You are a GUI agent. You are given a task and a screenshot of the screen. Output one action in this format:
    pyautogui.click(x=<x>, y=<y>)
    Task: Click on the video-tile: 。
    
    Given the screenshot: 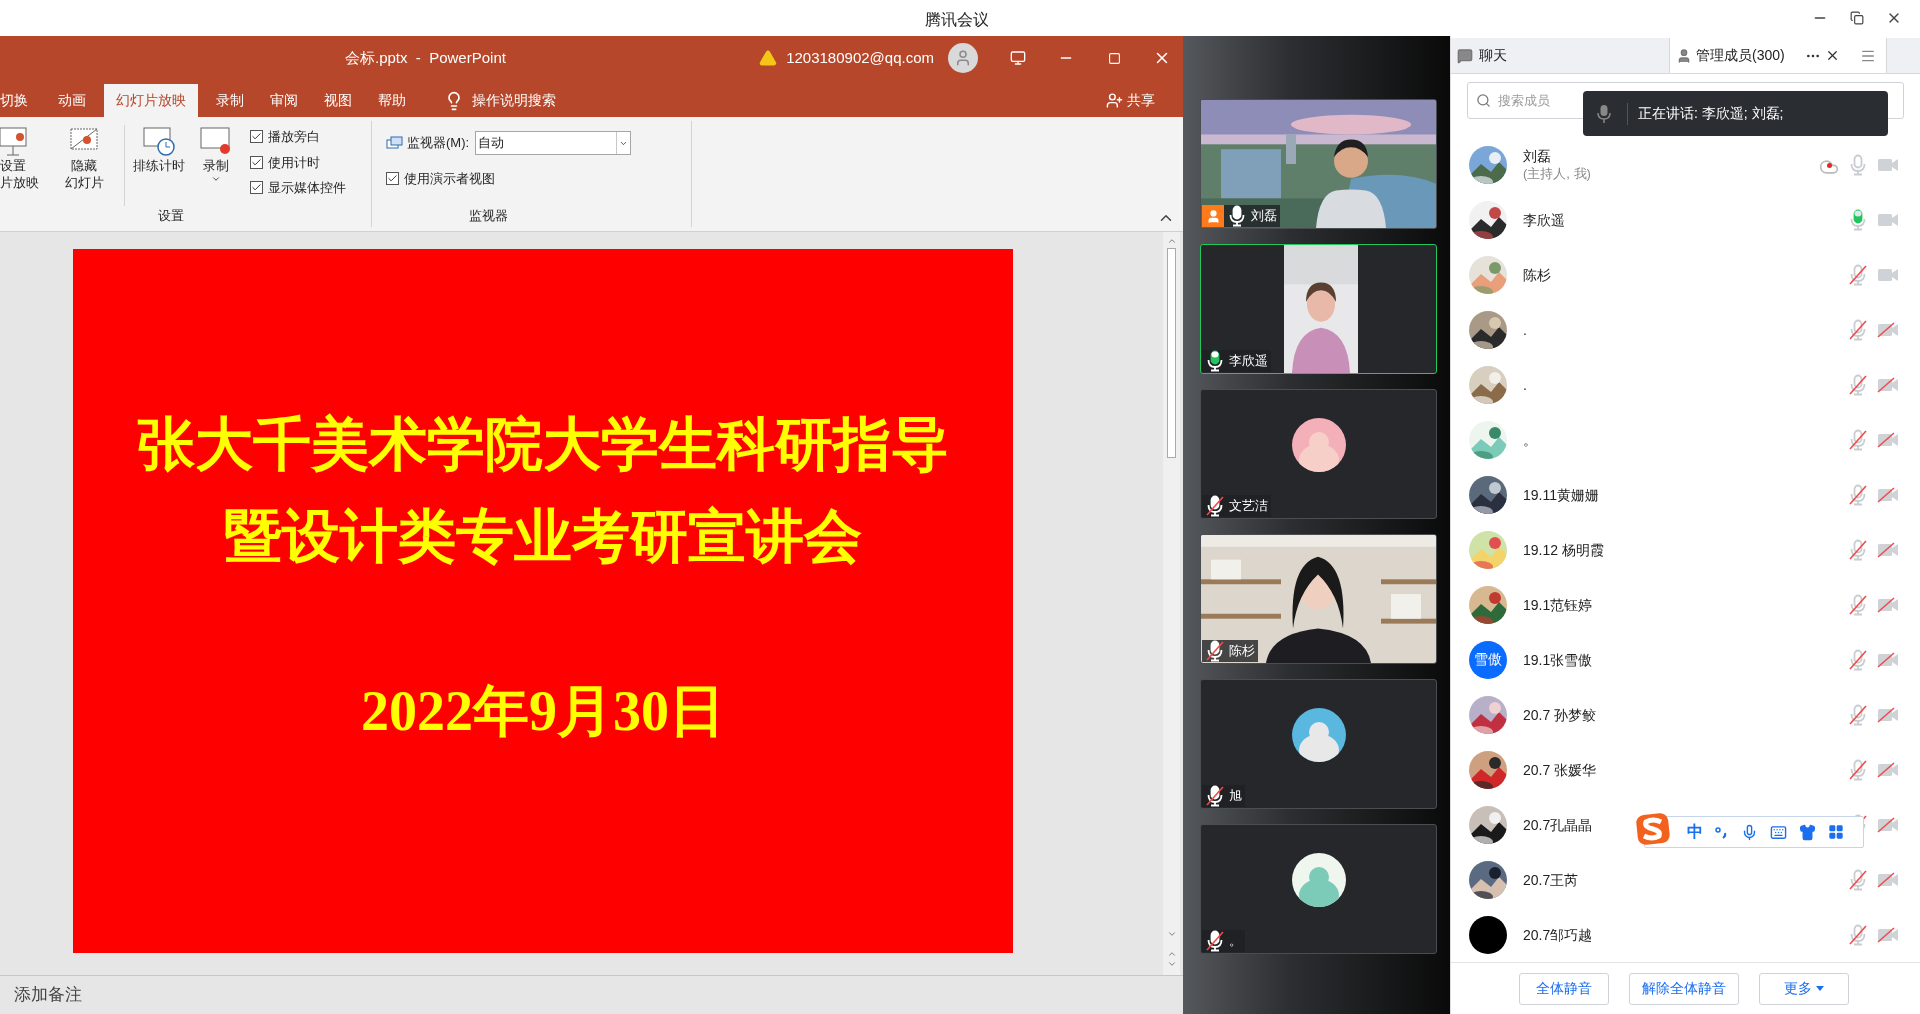 What is the action you would take?
    pyautogui.click(x=1318, y=889)
    